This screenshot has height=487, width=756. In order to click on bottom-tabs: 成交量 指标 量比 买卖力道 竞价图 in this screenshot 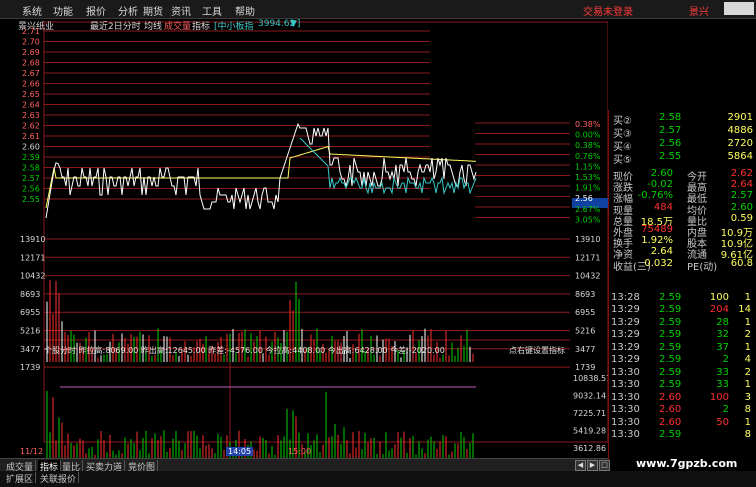, I will do `click(304, 465)`.